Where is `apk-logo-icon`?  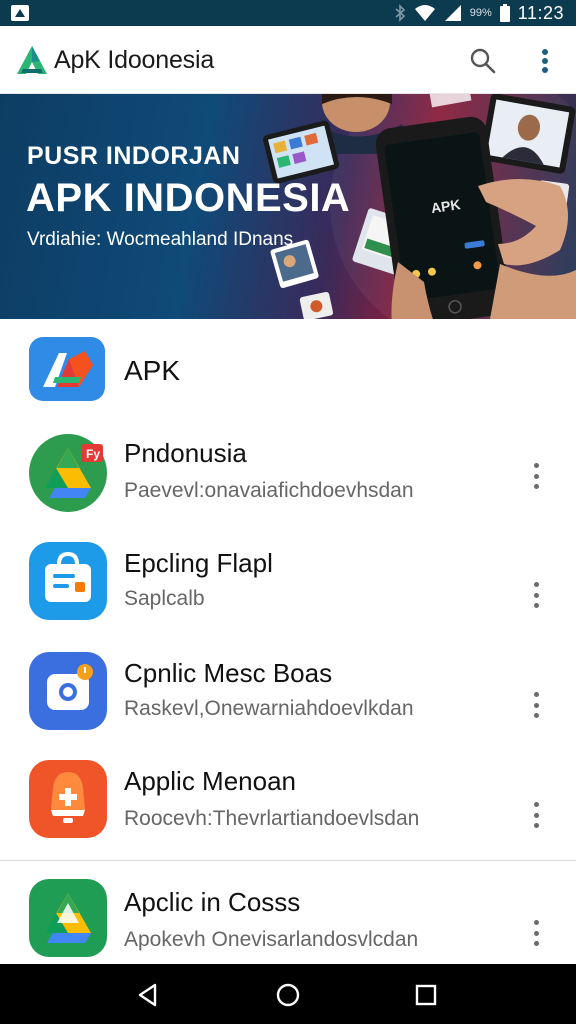 apk-logo-icon is located at coordinates (32, 60).